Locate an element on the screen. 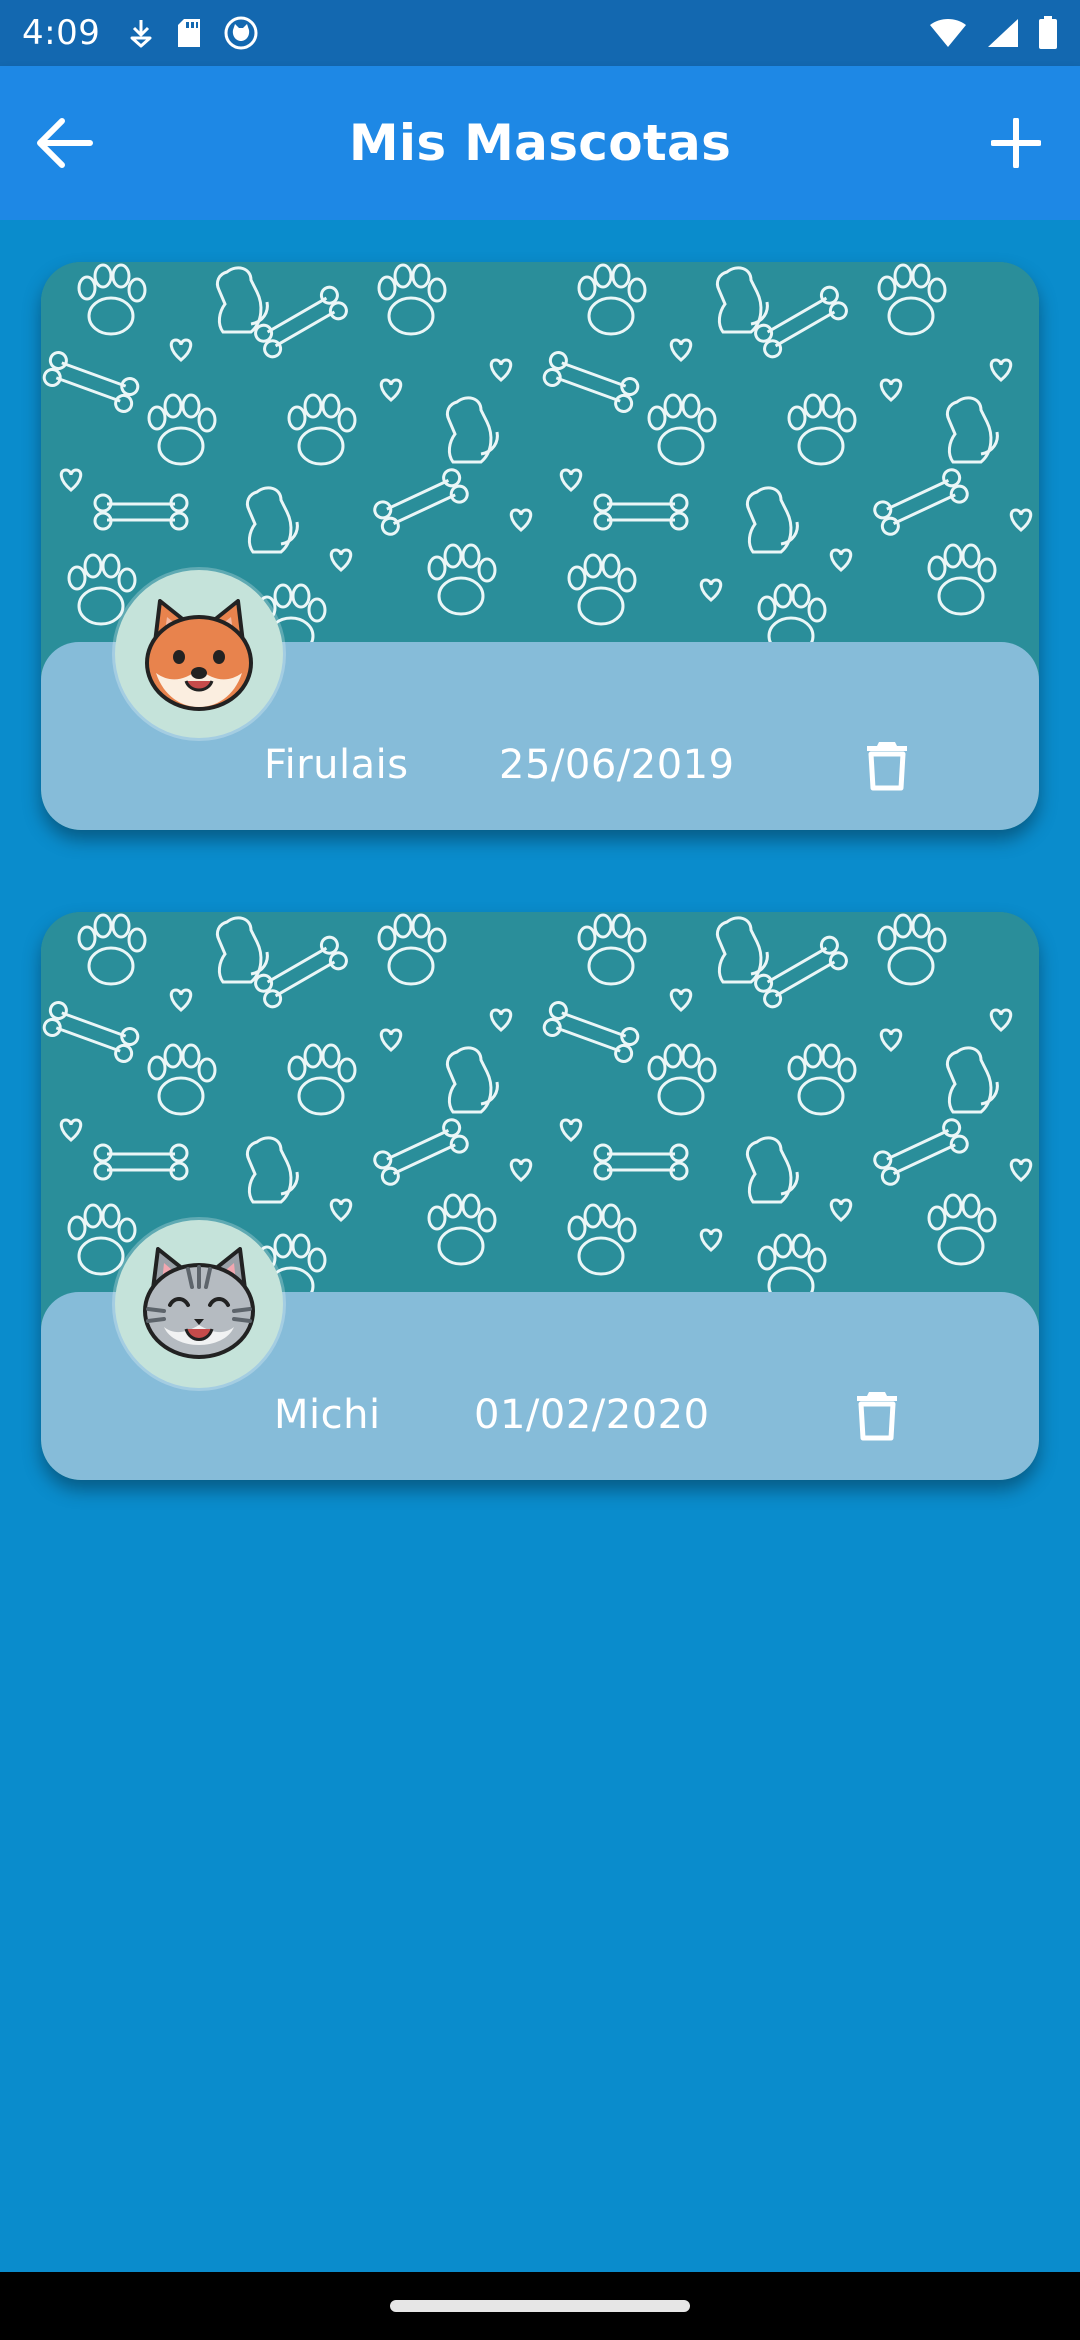 This screenshot has height=2340, width=1080. add-pet-button is located at coordinates (1016, 143).